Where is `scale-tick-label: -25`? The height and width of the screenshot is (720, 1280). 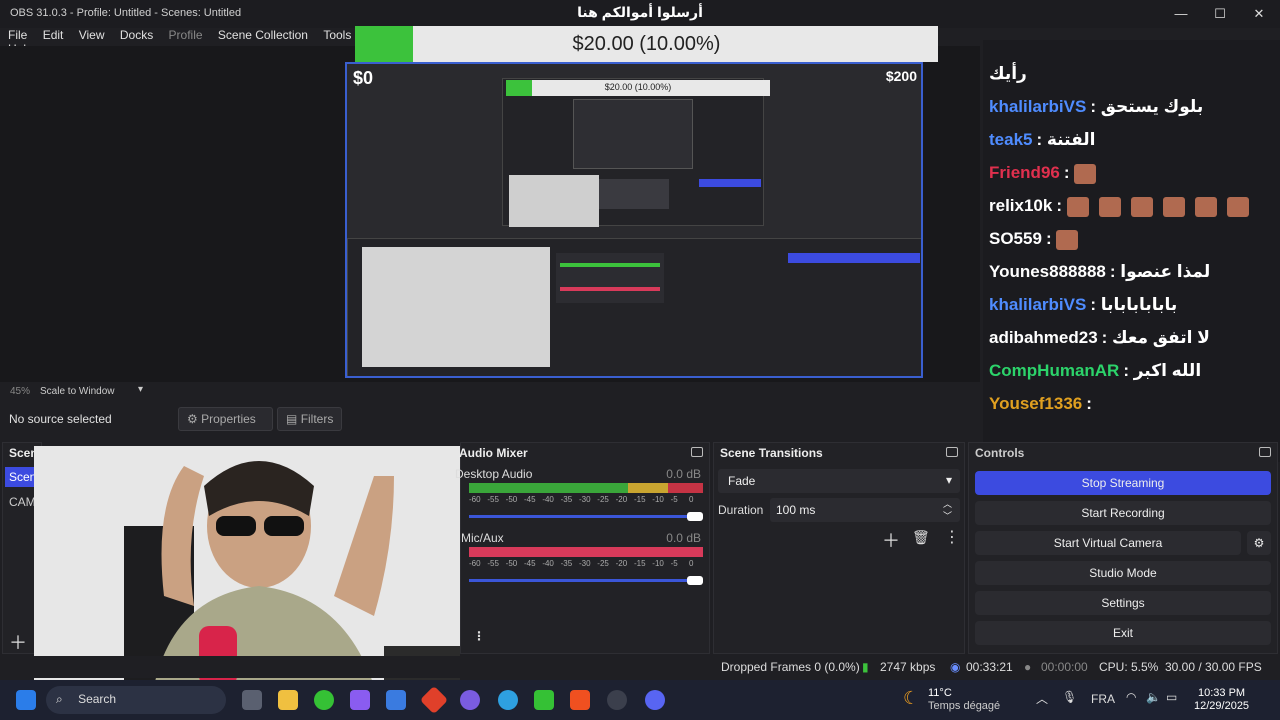 scale-tick-label: -25 is located at coordinates (603, 563).